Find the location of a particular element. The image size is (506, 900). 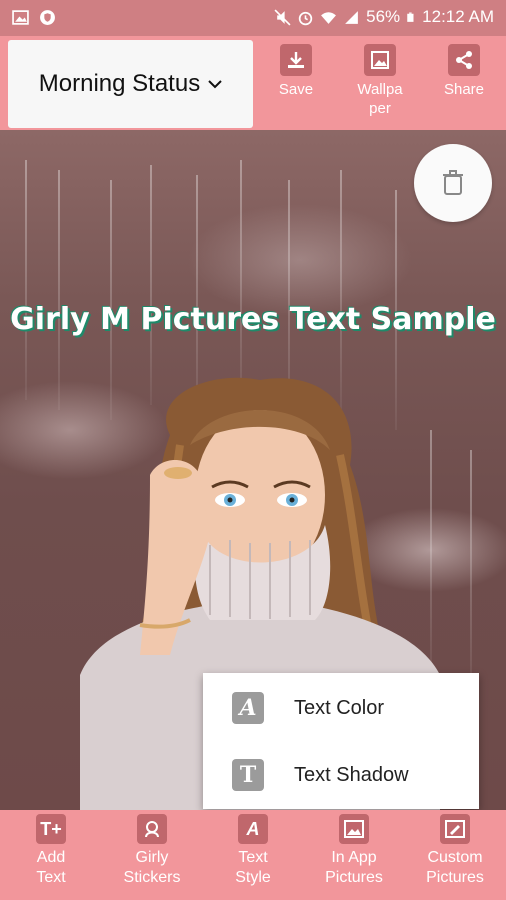

wallpaper-label: Wallpa per is located at coordinates (380, 99).